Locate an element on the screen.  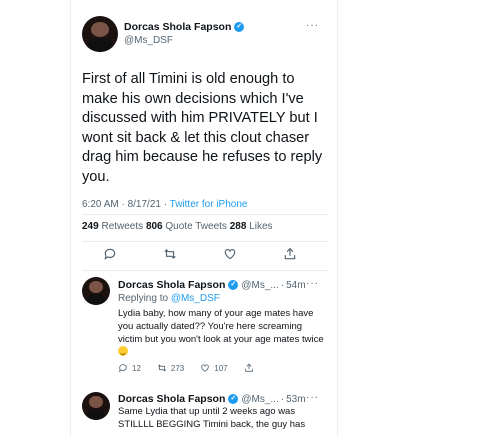
reply-time: 53m is located at coordinates (295, 399).